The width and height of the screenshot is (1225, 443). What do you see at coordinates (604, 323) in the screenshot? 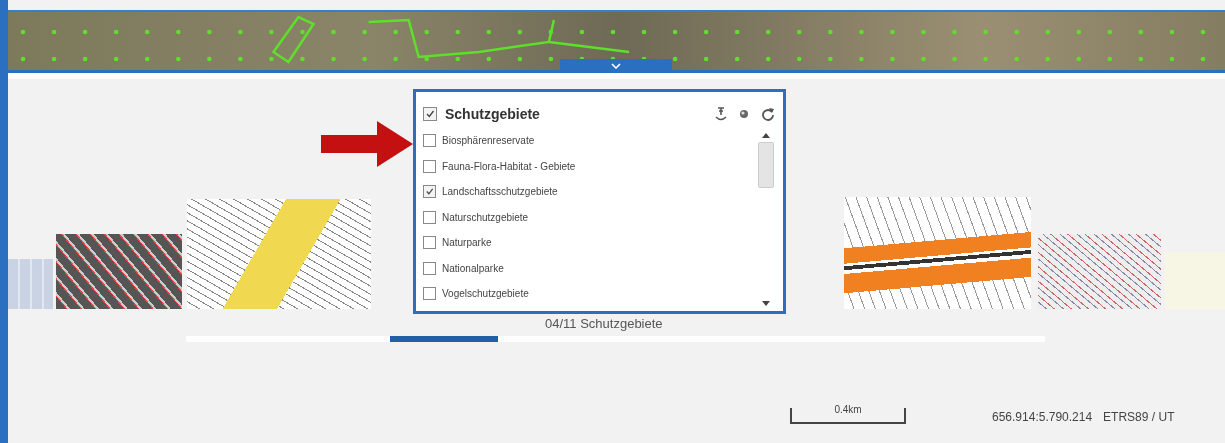
I see `carousel-caption: 04/11 Schutzgebiete` at bounding box center [604, 323].